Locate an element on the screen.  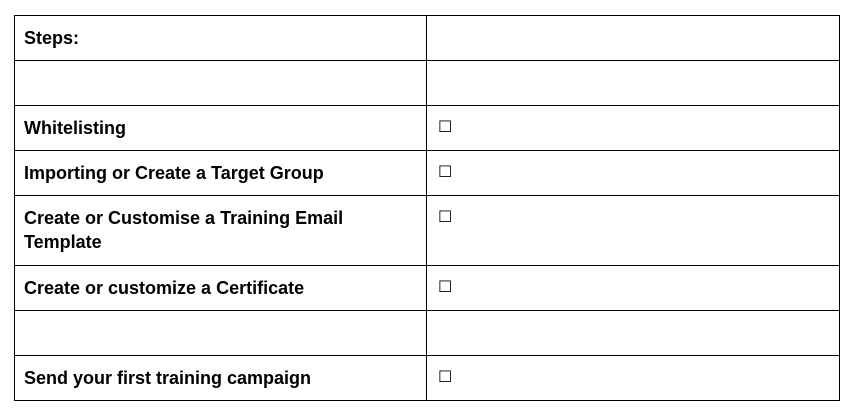
table-row-header: Steps: is located at coordinates (427, 38).